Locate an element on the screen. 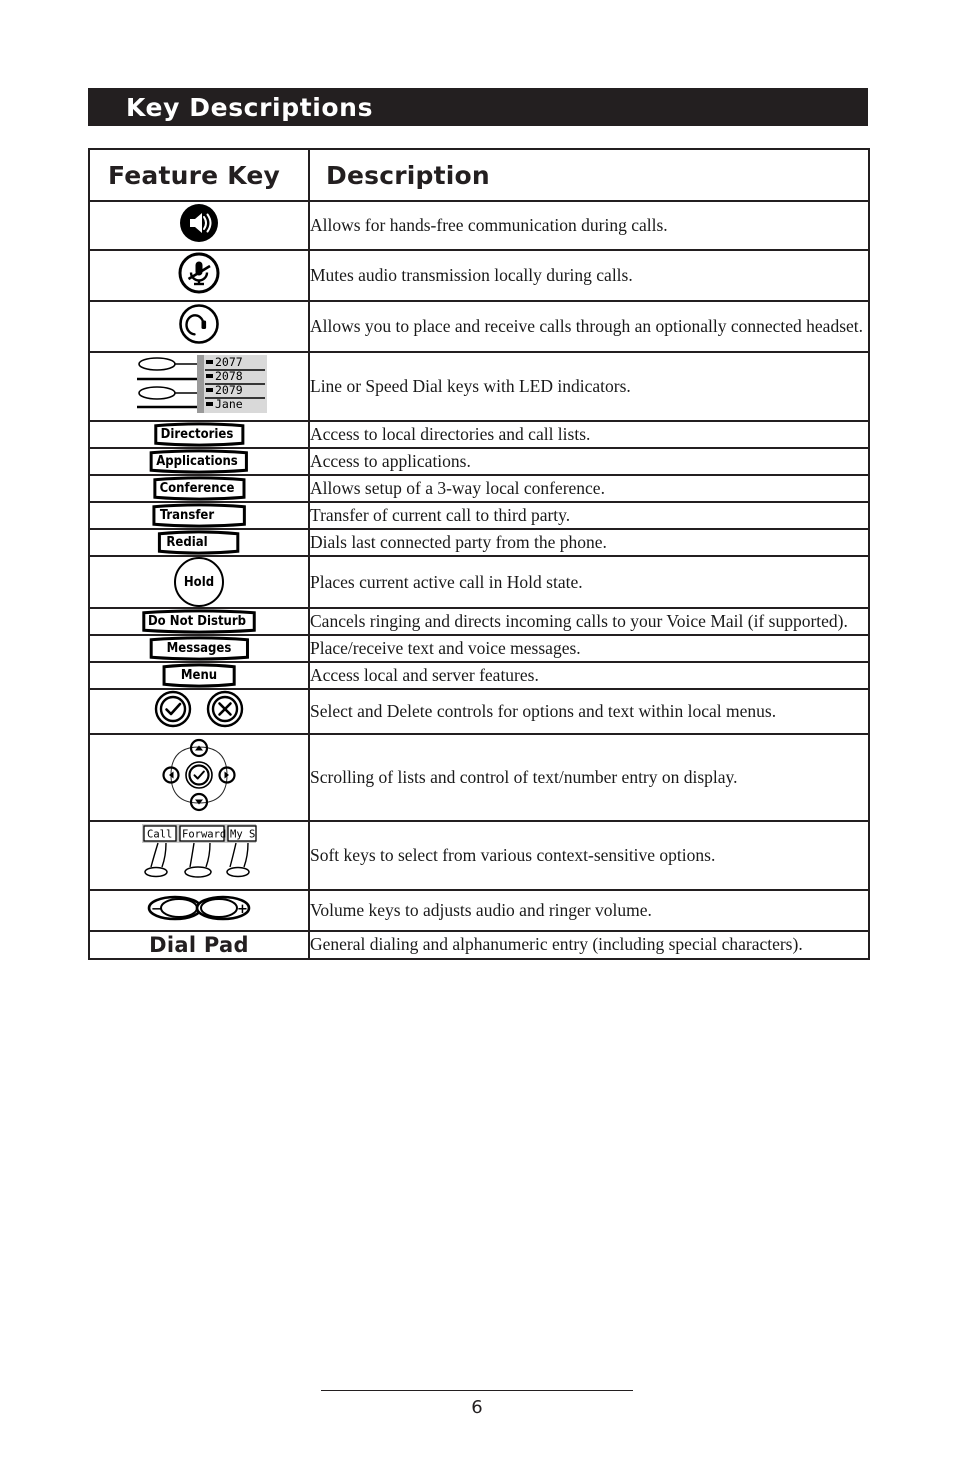  key-cell-speakerphone is located at coordinates (199, 225).